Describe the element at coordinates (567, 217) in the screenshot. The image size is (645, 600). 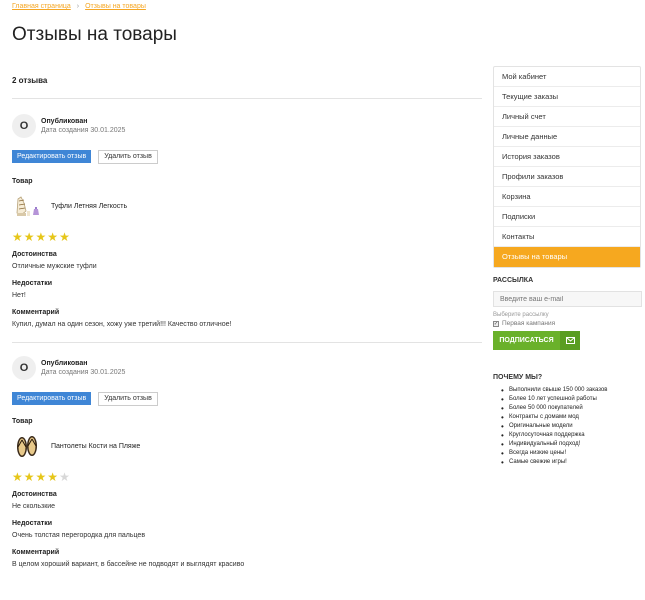
I see `menu-item-subscriptions: Подписки` at that location.